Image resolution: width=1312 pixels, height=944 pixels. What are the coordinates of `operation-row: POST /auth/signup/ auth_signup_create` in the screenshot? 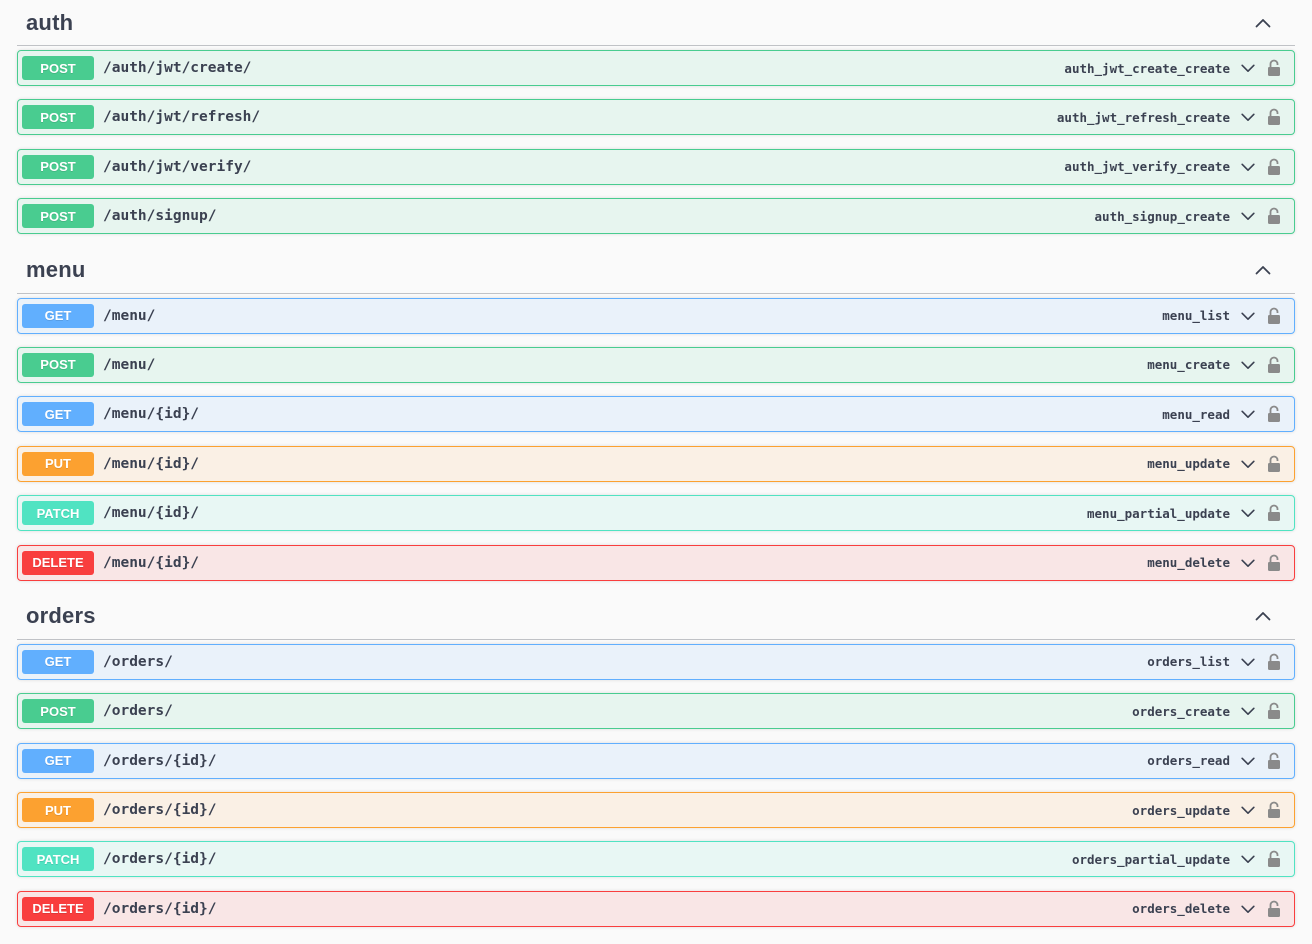 It's located at (656, 216).